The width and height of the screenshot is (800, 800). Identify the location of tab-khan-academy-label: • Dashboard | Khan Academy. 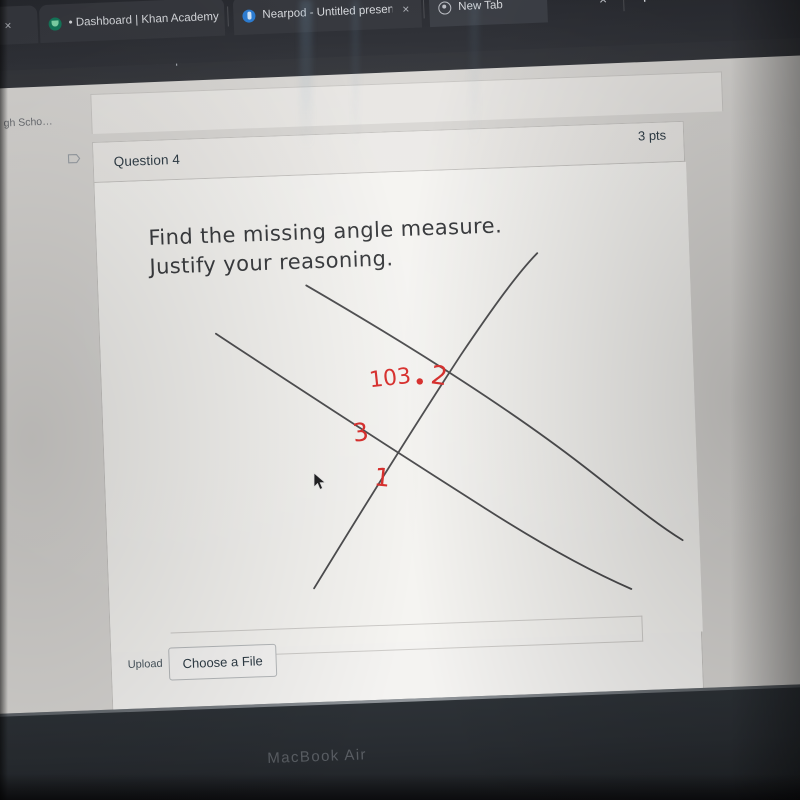
(143, 19).